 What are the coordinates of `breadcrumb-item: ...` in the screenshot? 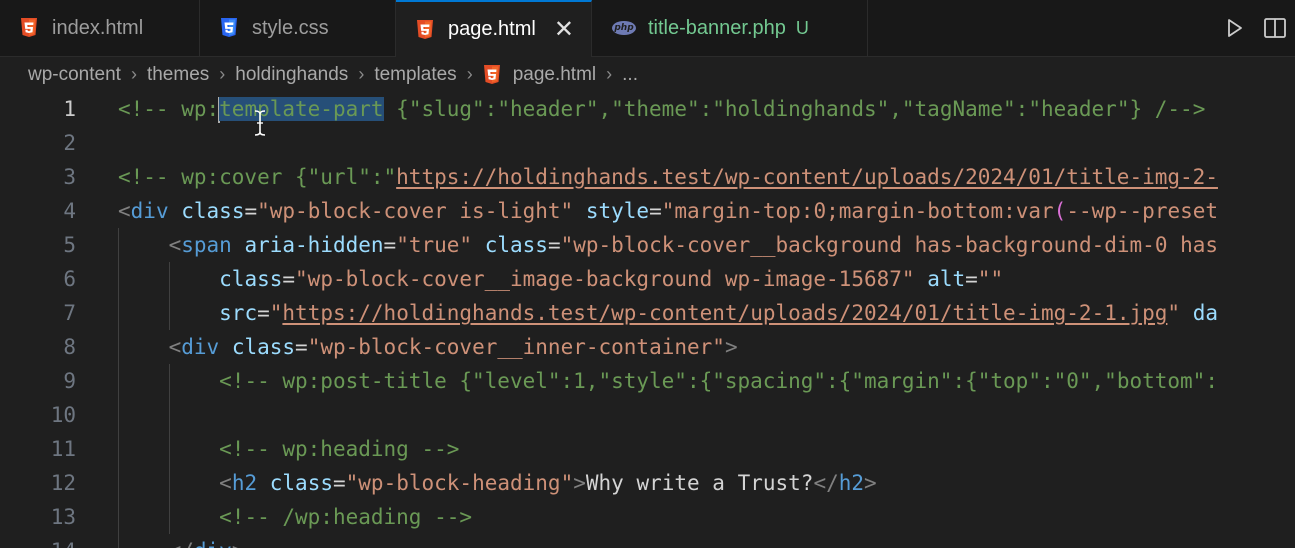 It's located at (630, 75).